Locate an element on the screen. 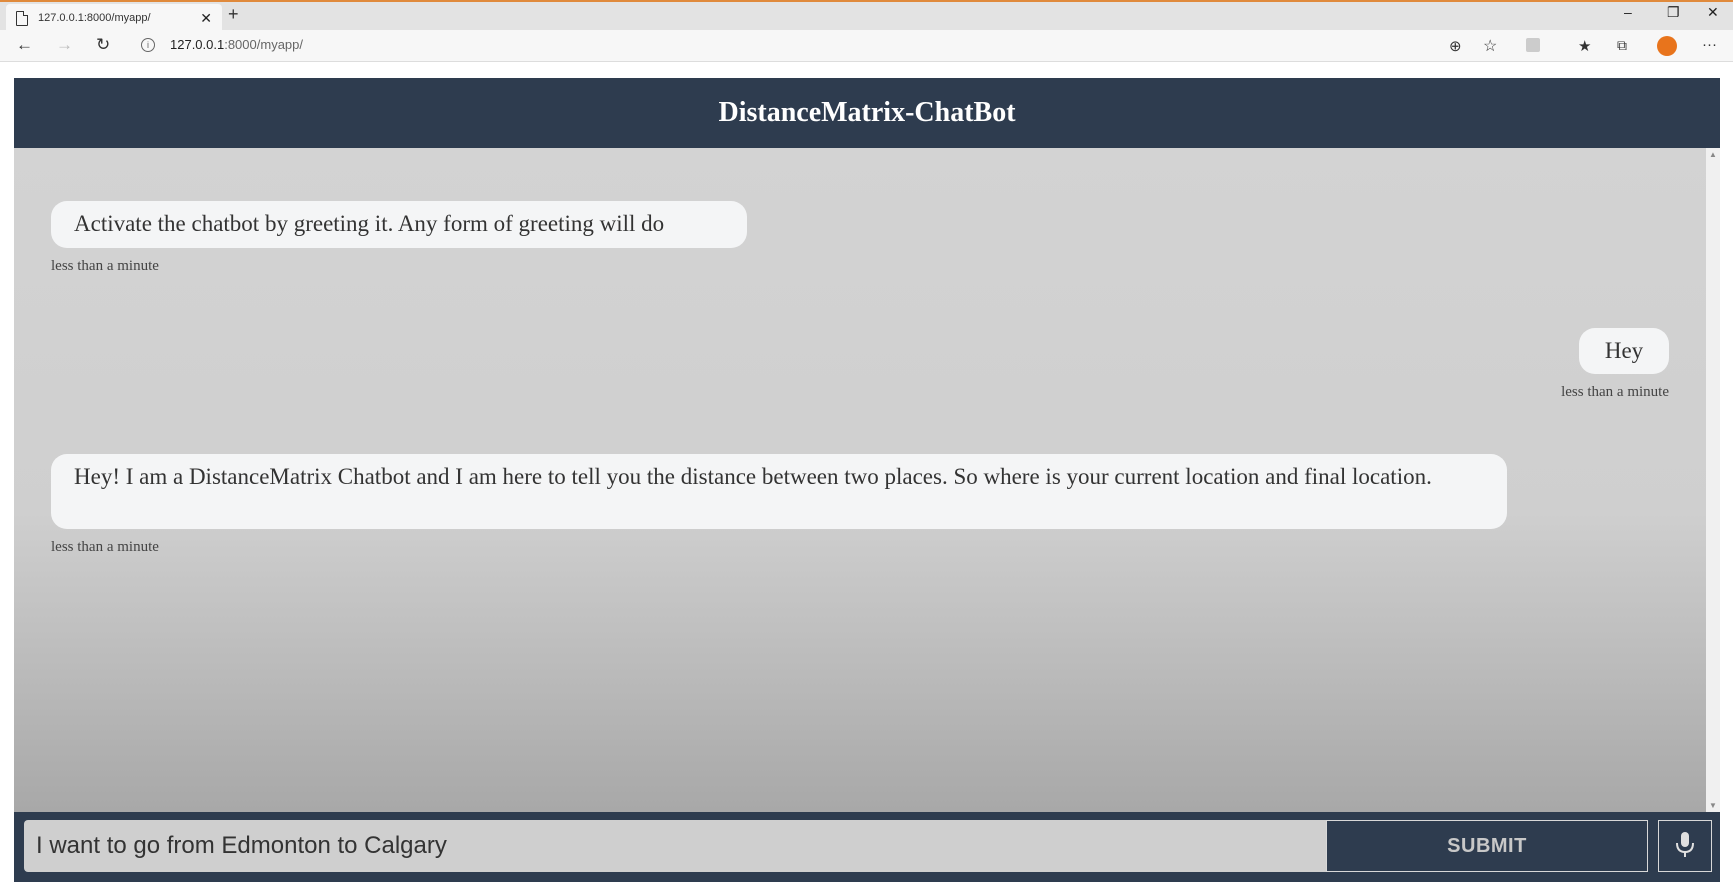  new-tab-button: + is located at coordinates (233, 14).